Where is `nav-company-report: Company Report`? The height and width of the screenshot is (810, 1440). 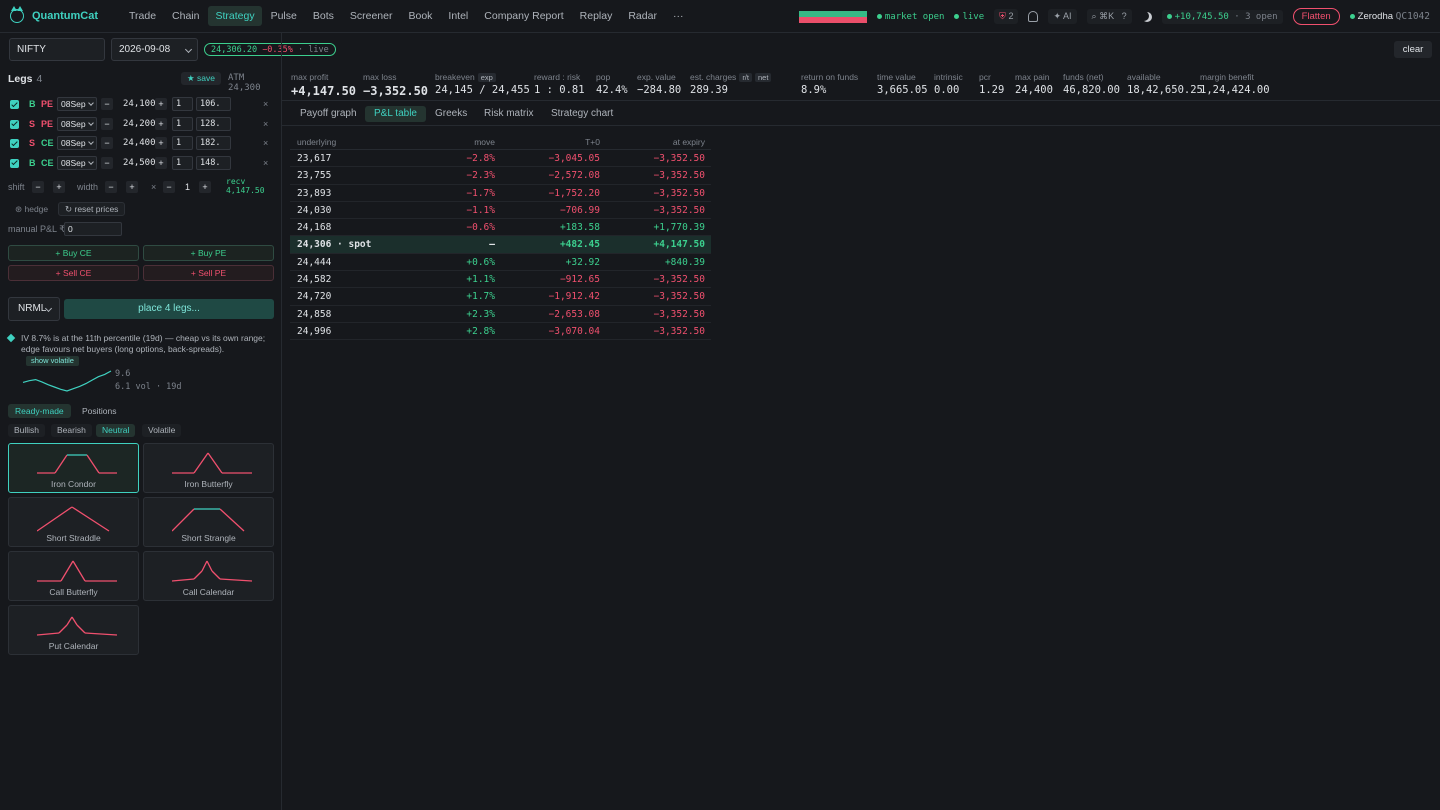 nav-company-report: Company Report is located at coordinates (523, 16).